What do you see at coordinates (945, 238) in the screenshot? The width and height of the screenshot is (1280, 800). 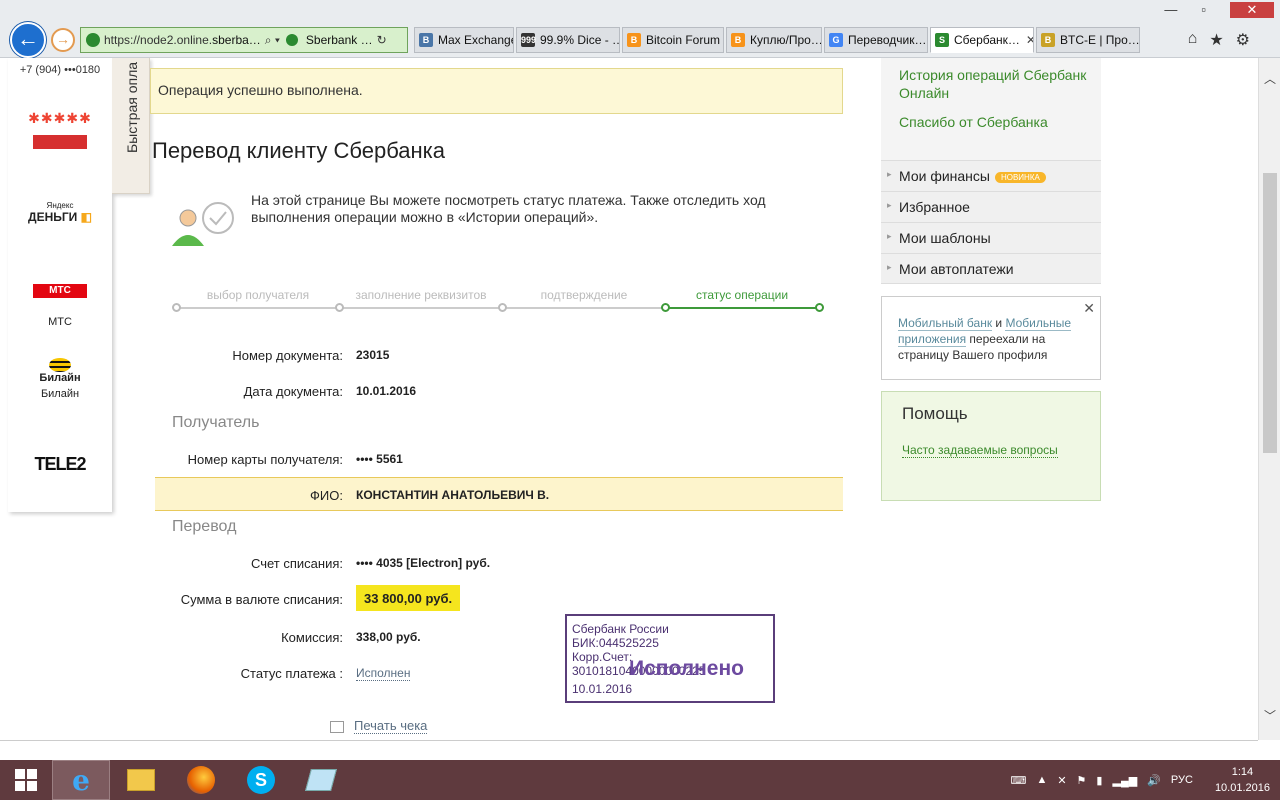 I see `menu-label: Мои шаблоны` at bounding box center [945, 238].